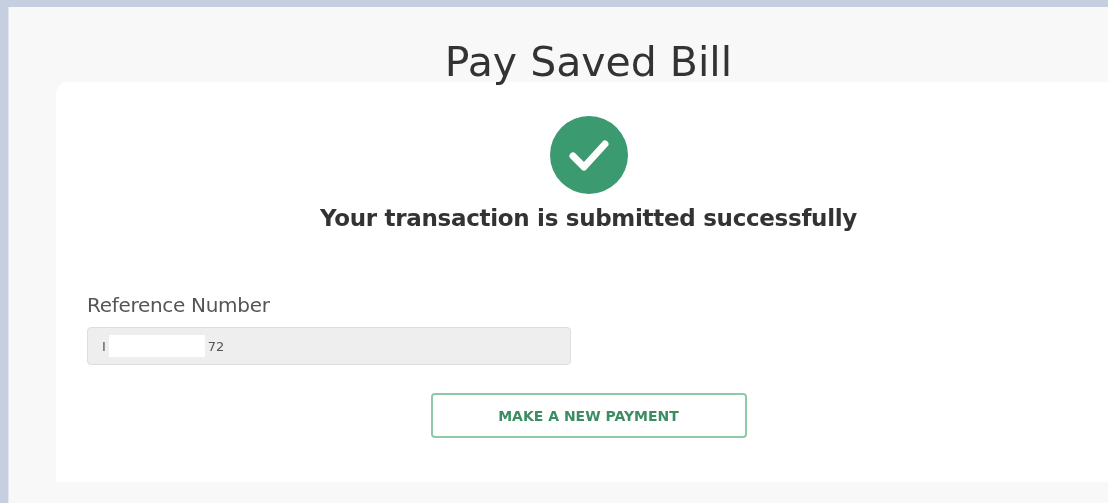 The image size is (1108, 503). Describe the element at coordinates (179, 305) in the screenshot. I see `field-label: Reference Number` at that location.